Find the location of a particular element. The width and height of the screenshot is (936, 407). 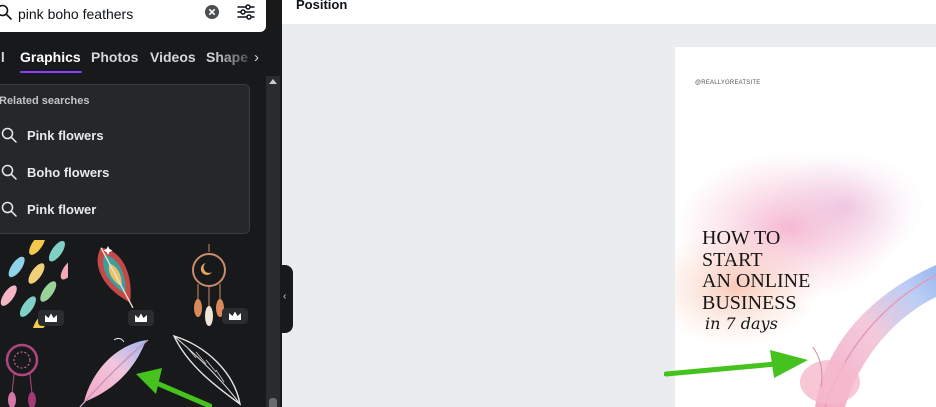

related-search-item: Pink flower is located at coordinates (121, 209).